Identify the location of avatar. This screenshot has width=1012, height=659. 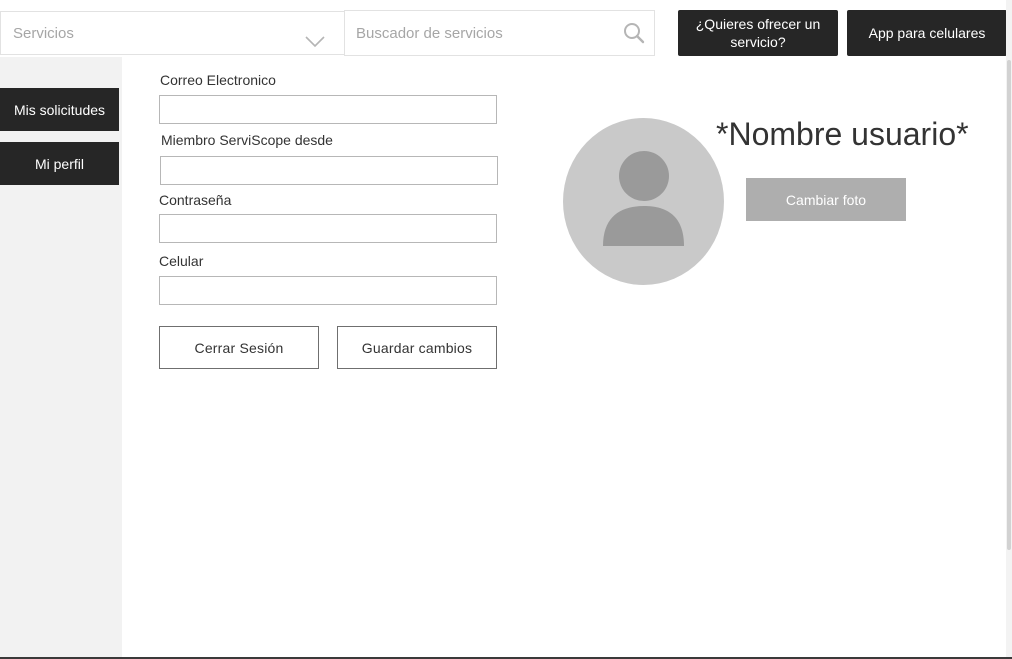
(643, 201).